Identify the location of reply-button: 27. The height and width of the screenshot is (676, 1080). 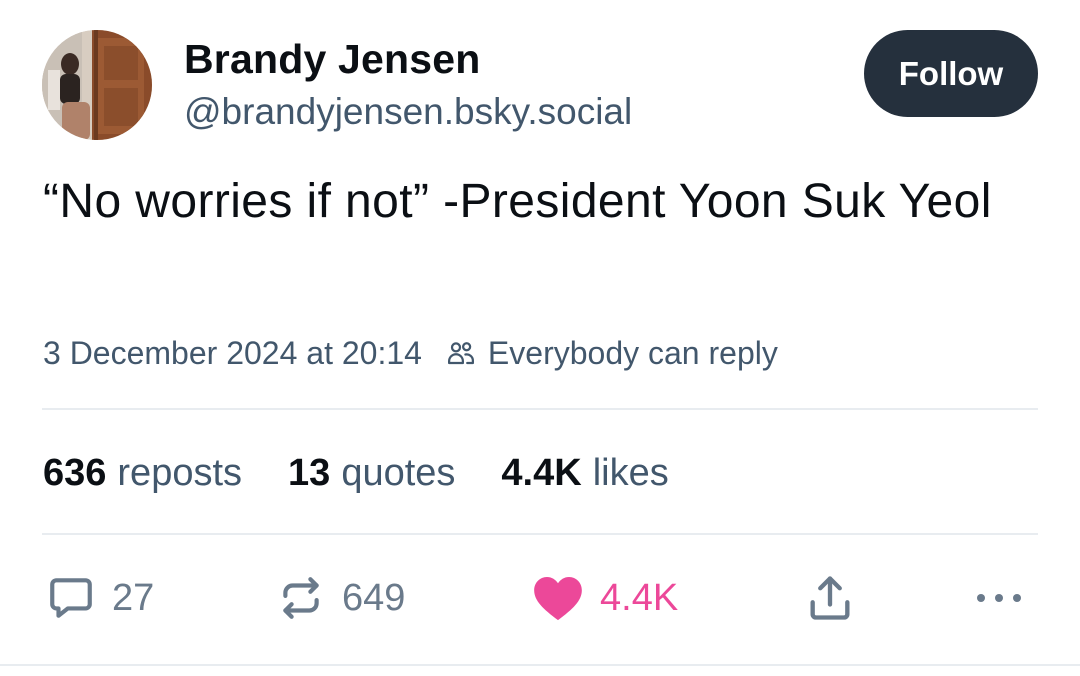
(100, 598).